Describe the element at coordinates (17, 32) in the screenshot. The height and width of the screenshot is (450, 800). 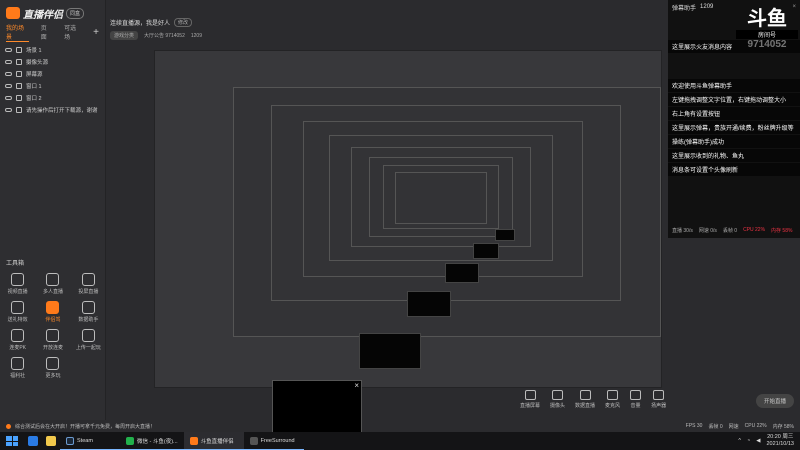
I see `tab-my-scenes: 我的场景` at that location.